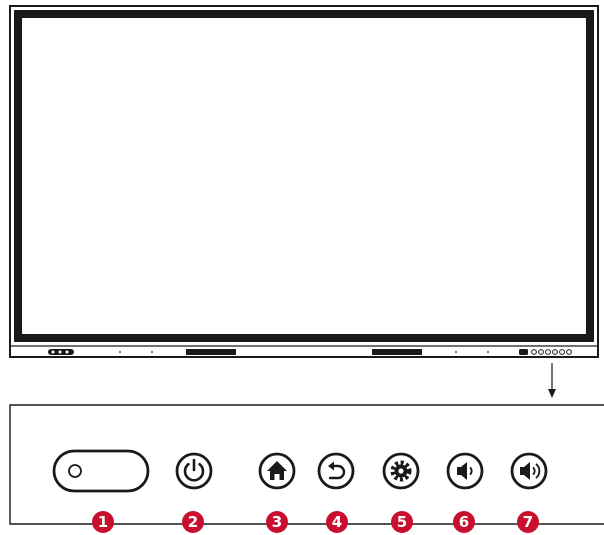  What do you see at coordinates (336, 471) in the screenshot?
I see `back-icon` at bounding box center [336, 471].